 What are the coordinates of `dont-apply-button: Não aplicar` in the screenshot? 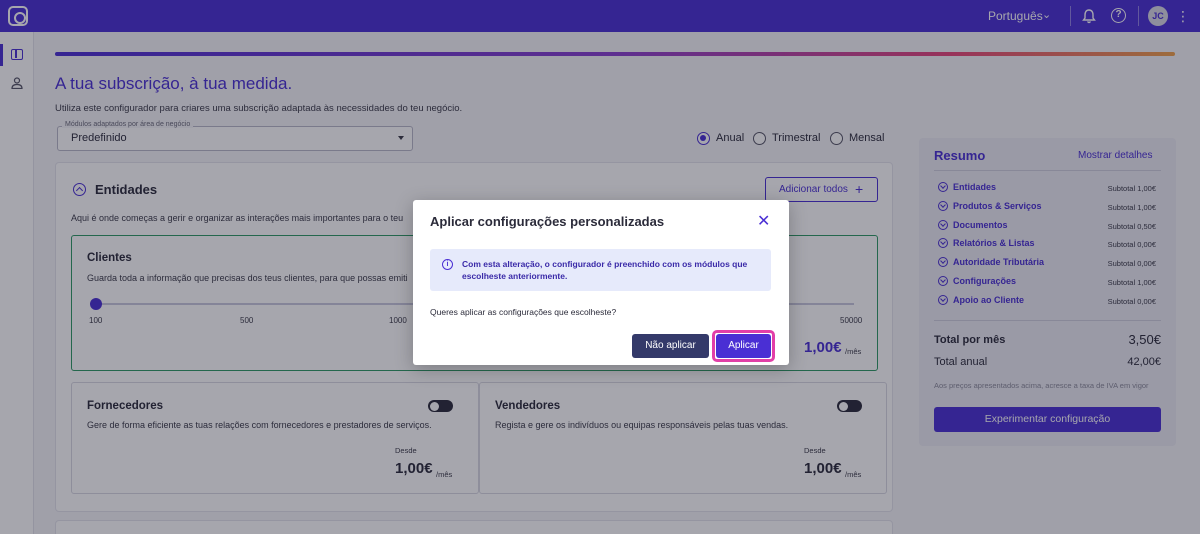 It's located at (670, 346).